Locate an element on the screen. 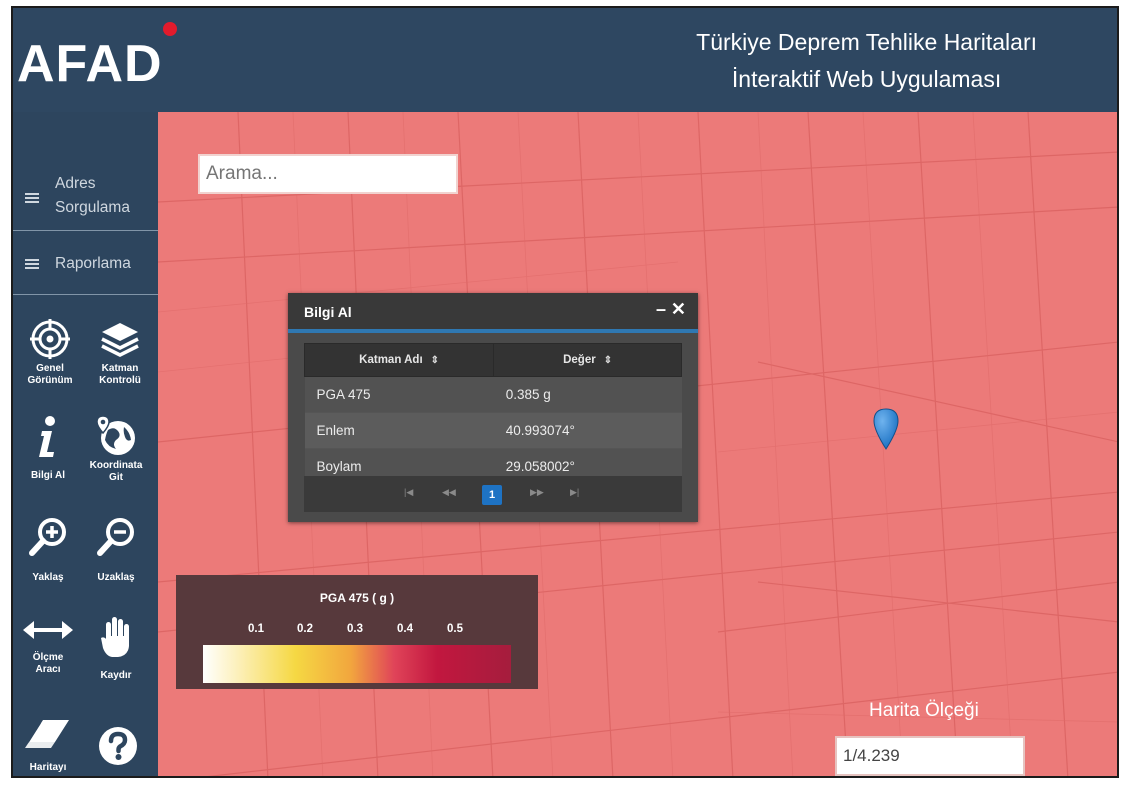 The height and width of the screenshot is (787, 1124). legend-tick: 0.5 is located at coordinates (455, 629).